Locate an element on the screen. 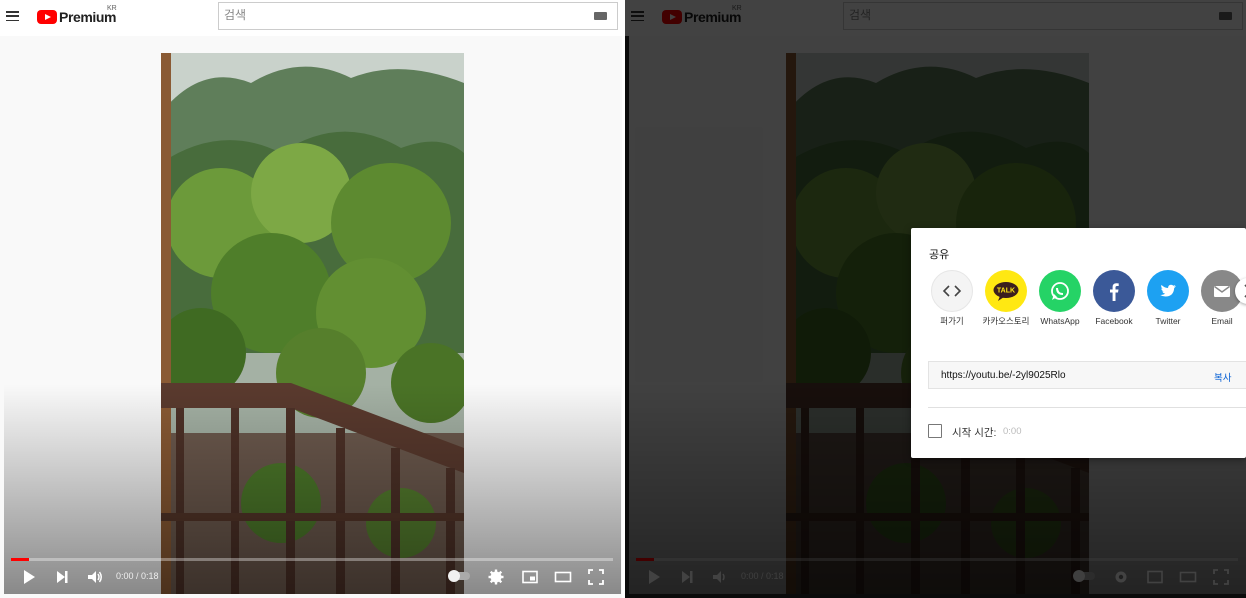  theater-icon is located at coordinates (563, 577).